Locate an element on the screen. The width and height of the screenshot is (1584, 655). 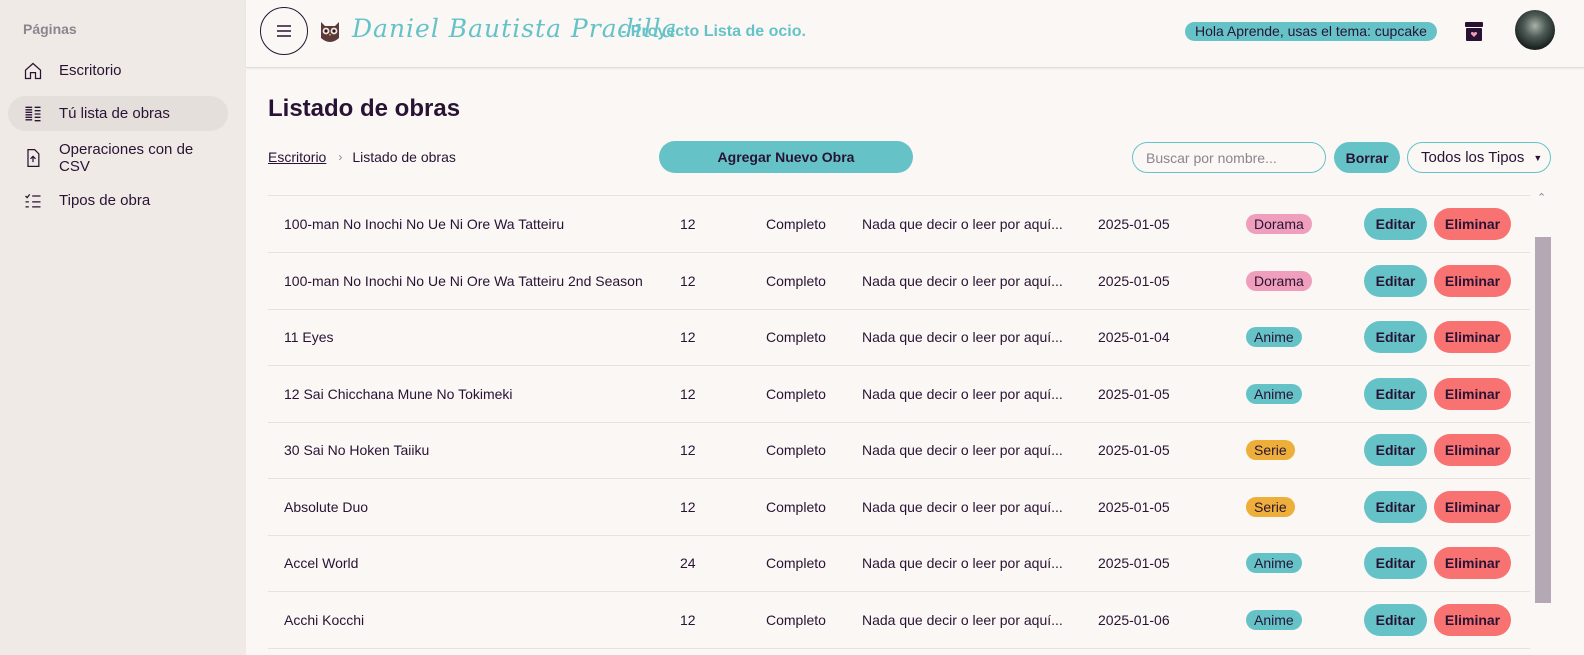
type-filter-select: Todos los Tipos ▼ is located at coordinates (1479, 157).